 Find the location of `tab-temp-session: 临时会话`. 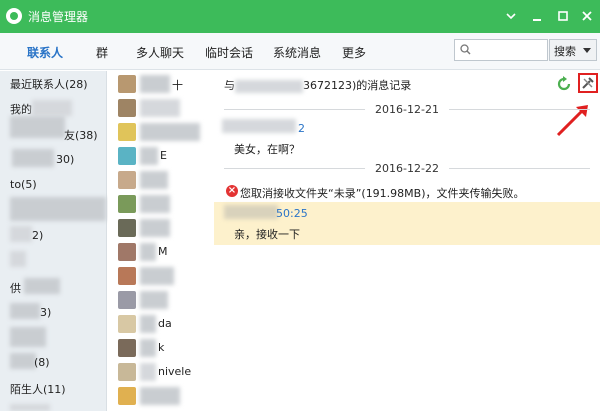

tab-temp-session: 临时会话 is located at coordinates (229, 52).